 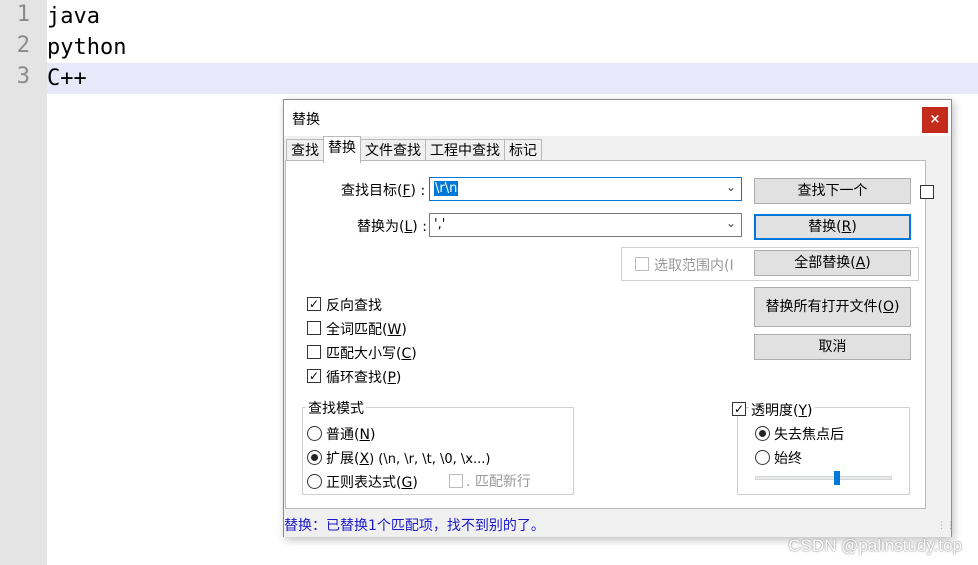 What do you see at coordinates (336, 408) in the screenshot?
I see `search-mode-title: 查找模式` at bounding box center [336, 408].